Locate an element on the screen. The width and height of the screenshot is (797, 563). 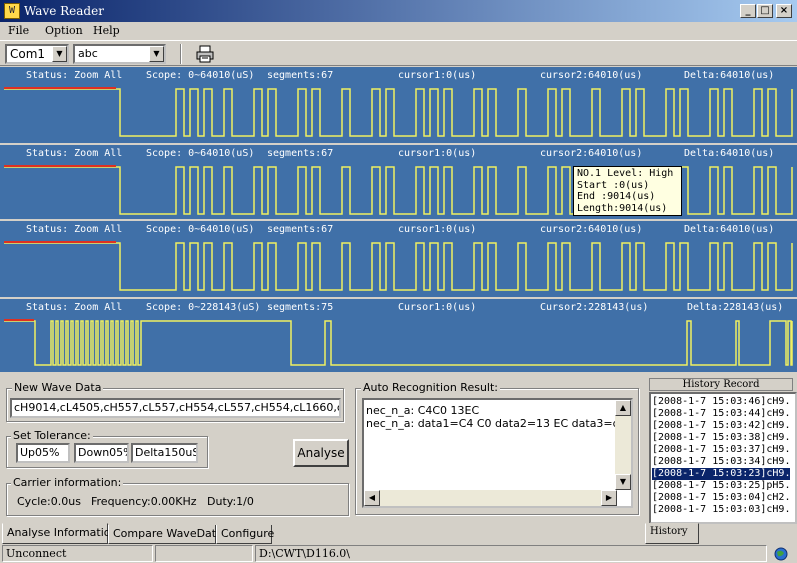
history-item: [2008-1-7 15:03:23]cH9. is located at coordinates (721, 474).